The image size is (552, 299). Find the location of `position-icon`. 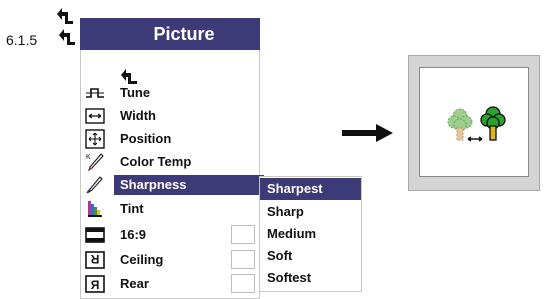

position-icon is located at coordinates (95, 139).